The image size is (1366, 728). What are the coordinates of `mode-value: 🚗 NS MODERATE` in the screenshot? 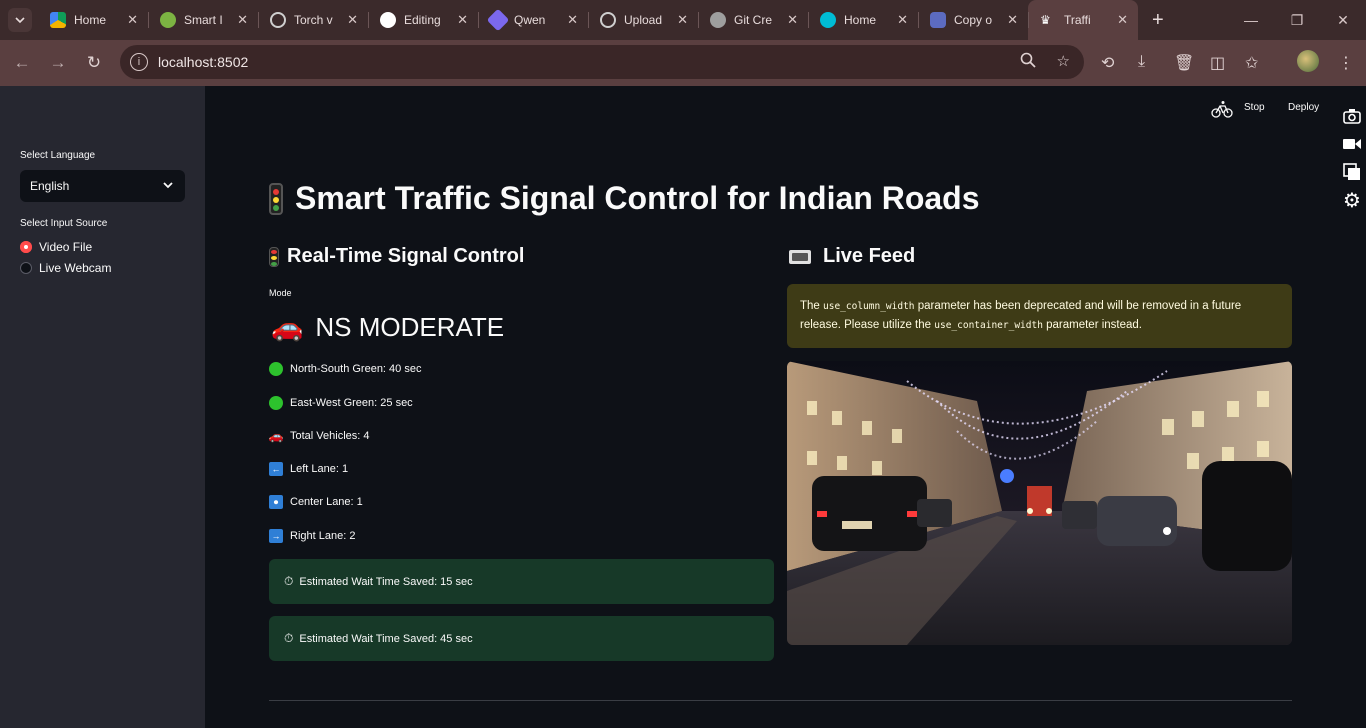 It's located at (388, 327).